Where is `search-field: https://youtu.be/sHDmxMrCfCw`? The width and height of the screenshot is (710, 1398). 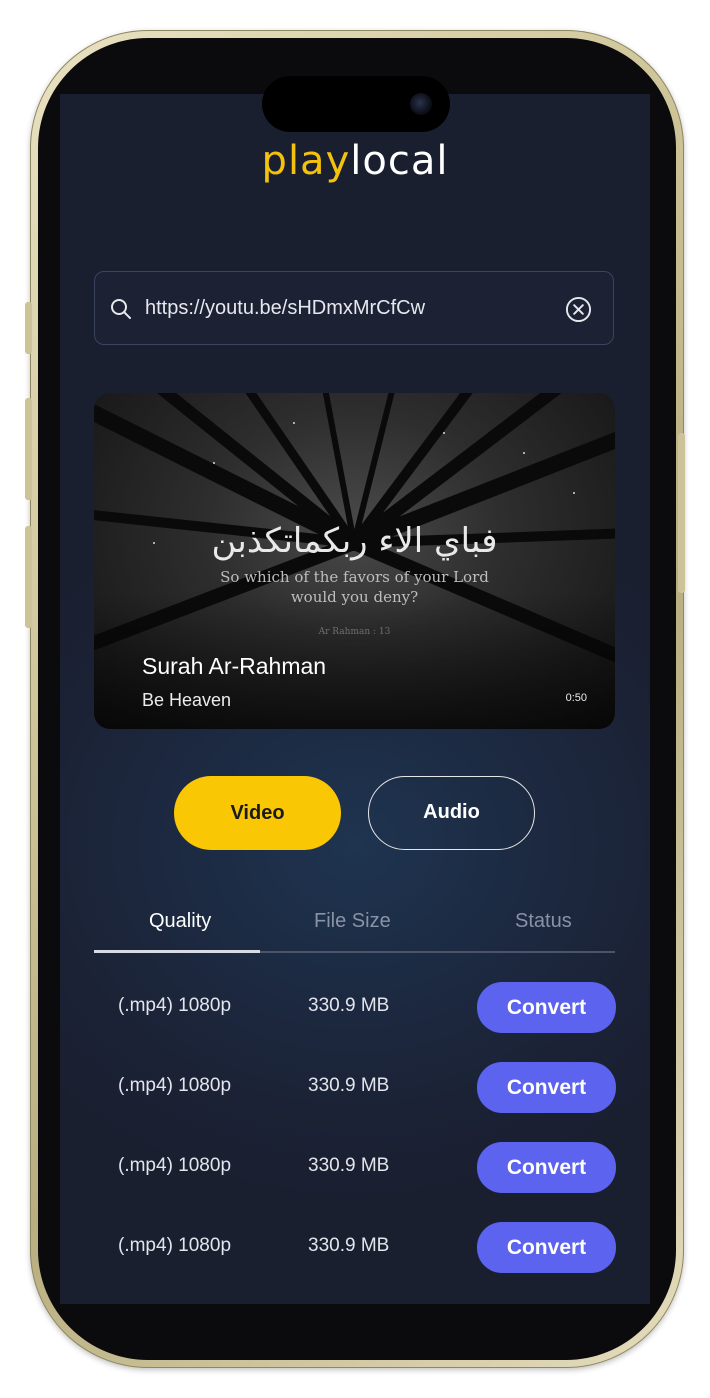
search-field: https://youtu.be/sHDmxMrCfCw is located at coordinates (354, 308).